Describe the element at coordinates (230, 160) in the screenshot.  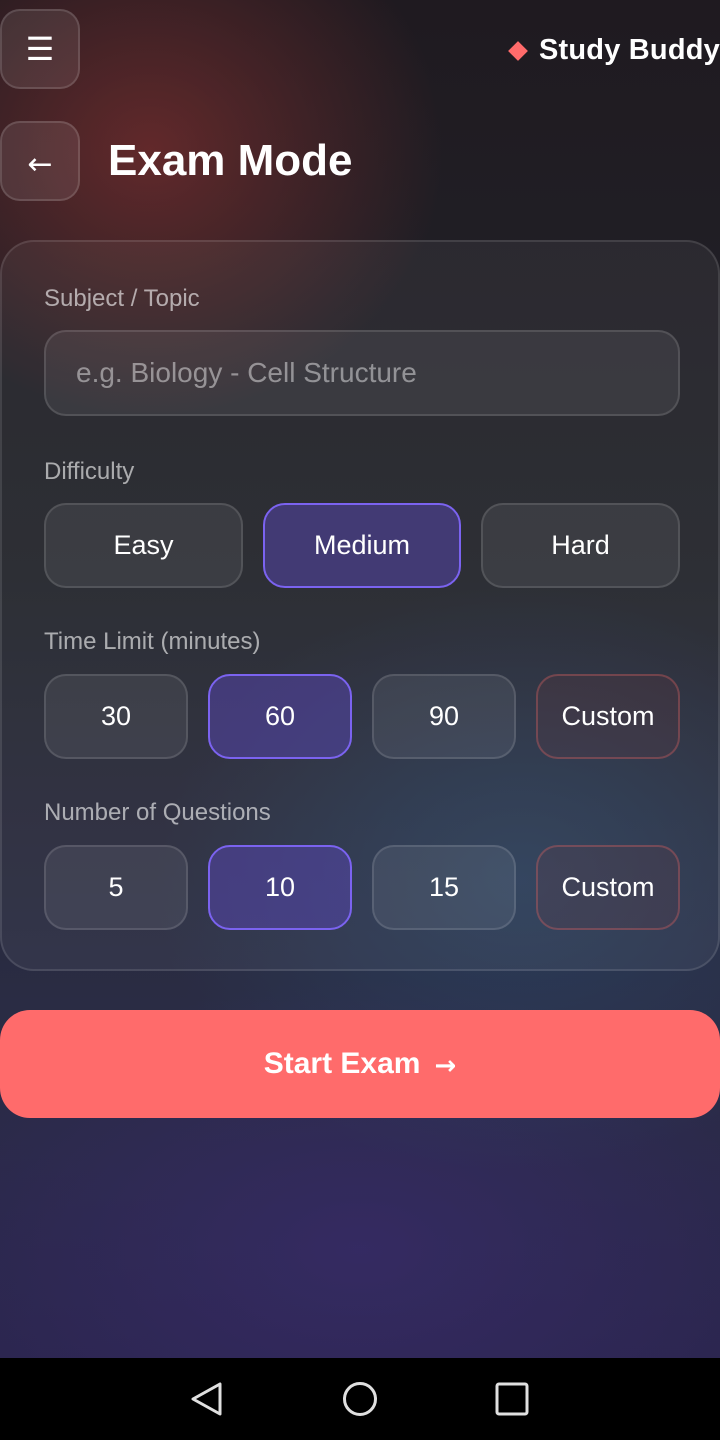
I see `page-title: Exam Mode` at that location.